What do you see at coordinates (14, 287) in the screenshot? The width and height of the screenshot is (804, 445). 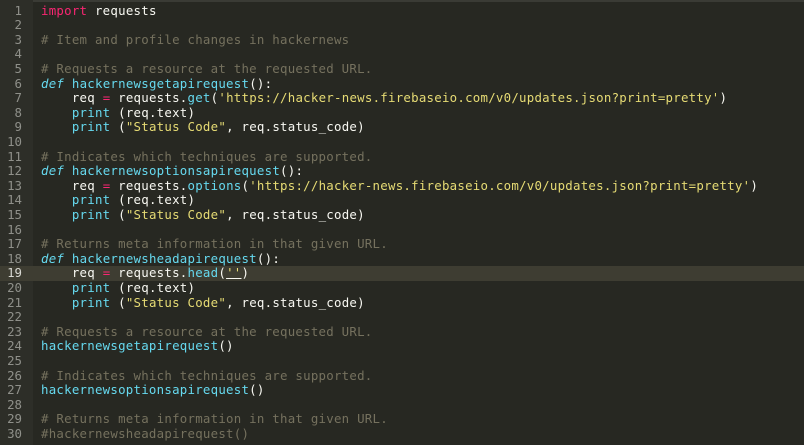 I see `line-number: 20` at bounding box center [14, 287].